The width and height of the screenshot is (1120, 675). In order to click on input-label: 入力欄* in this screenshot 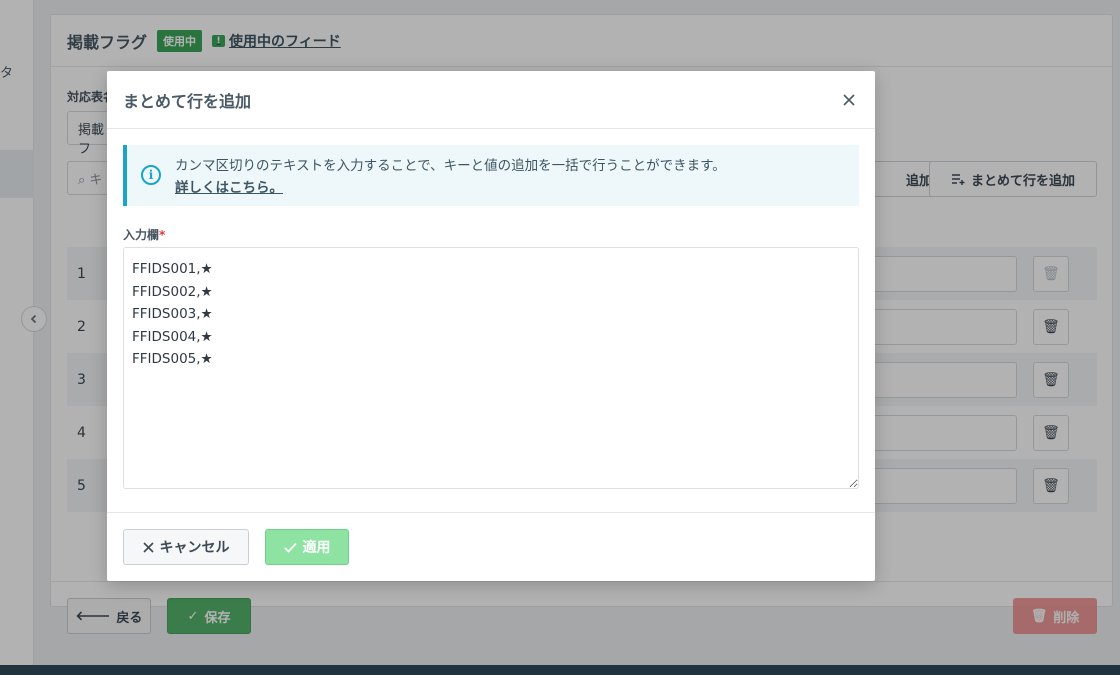, I will do `click(144, 234)`.